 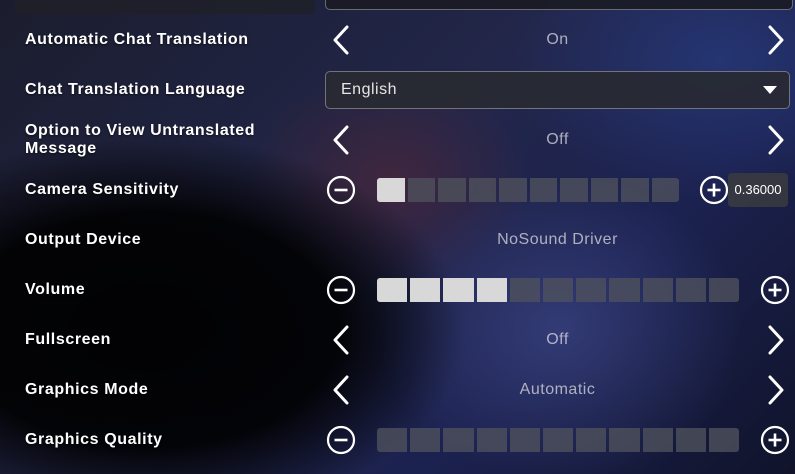 I want to click on setting-row-volume: Volume, so click(x=397, y=290).